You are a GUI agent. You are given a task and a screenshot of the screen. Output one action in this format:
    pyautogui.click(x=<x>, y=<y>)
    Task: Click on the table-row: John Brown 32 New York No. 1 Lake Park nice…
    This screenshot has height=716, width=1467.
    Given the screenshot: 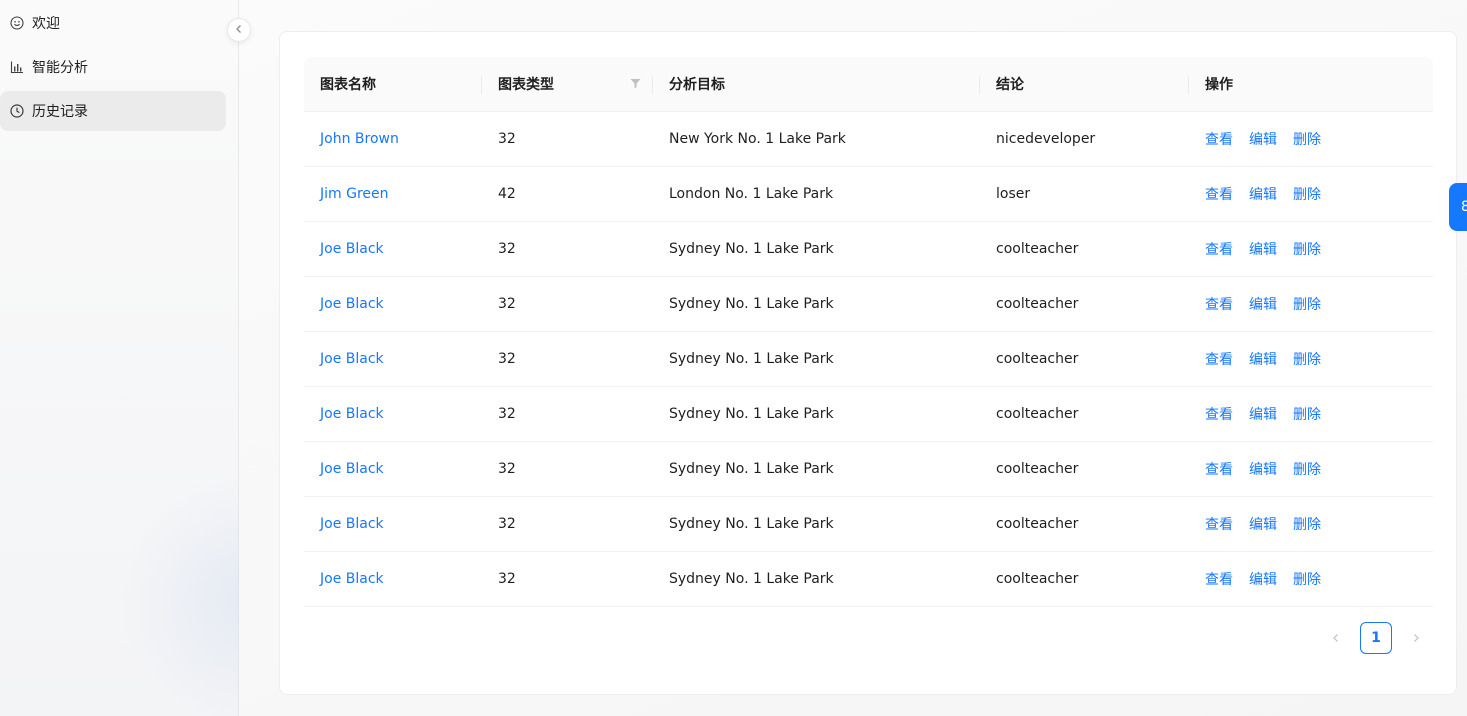 What is the action you would take?
    pyautogui.click(x=868, y=139)
    